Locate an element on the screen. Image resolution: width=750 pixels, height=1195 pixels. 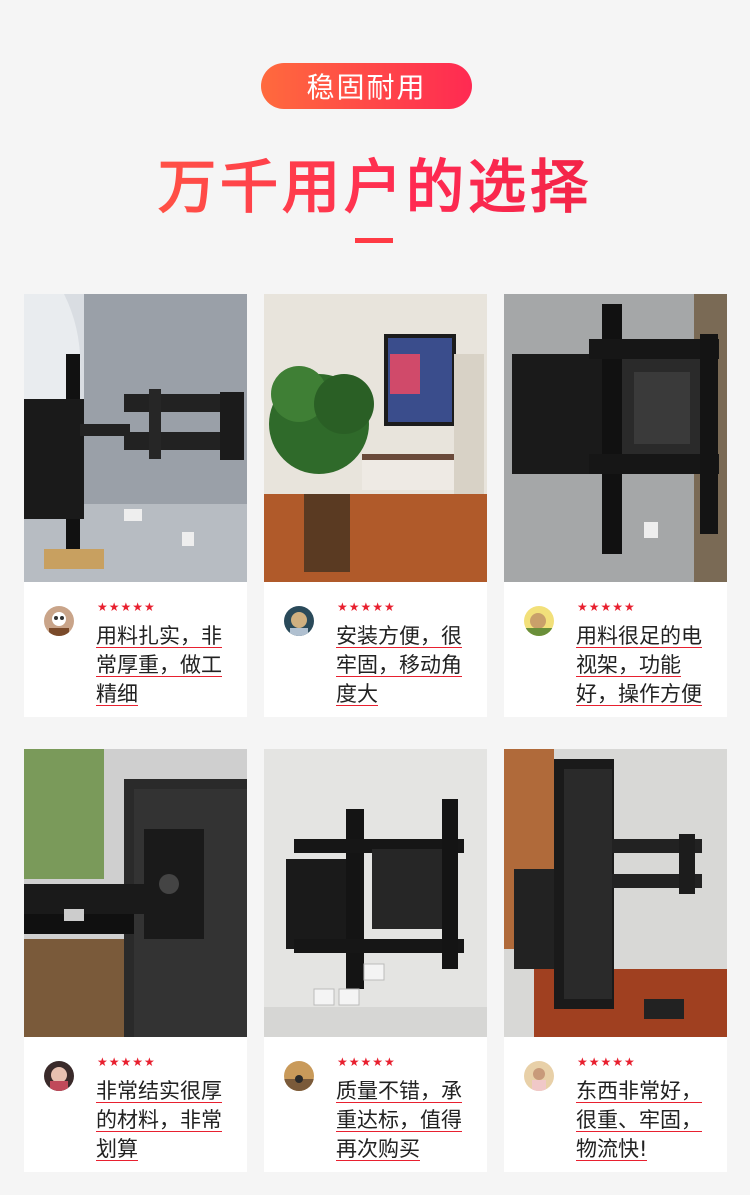
review-text: 东西非常好，很重、牢固，物流快! is located at coordinates (639, 1120).